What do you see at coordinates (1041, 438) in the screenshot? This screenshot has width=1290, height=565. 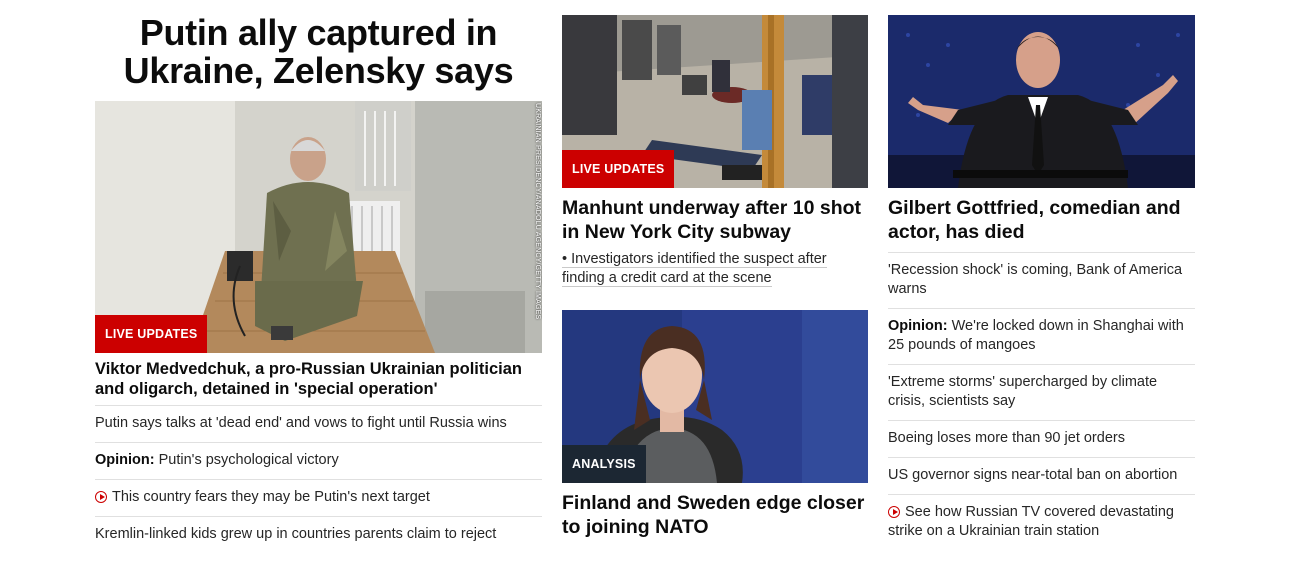 I see `list-item: Boeing loses more than 90 jet orders` at bounding box center [1041, 438].